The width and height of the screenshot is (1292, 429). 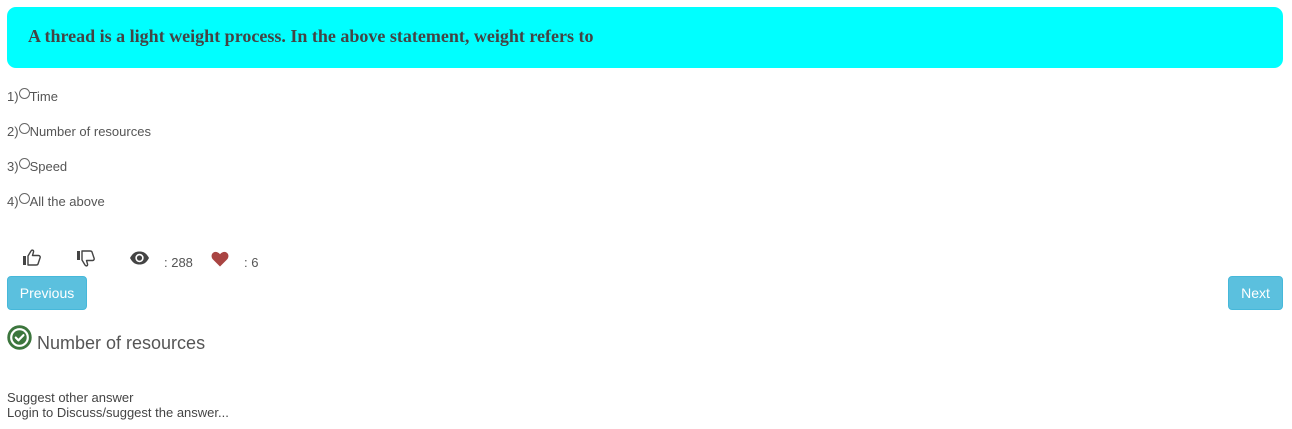 I want to click on views-count: : 288, so click(x=178, y=262).